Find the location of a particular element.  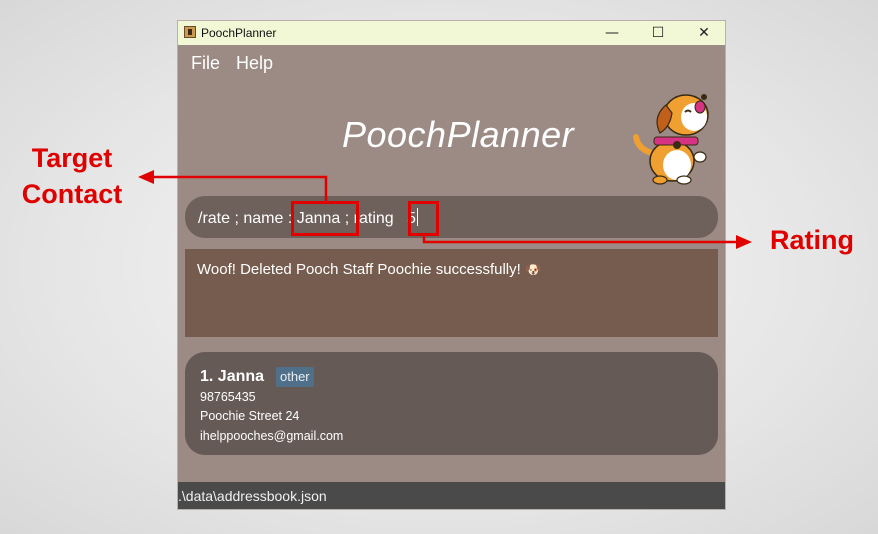

minimize-button: — is located at coordinates (612, 33).